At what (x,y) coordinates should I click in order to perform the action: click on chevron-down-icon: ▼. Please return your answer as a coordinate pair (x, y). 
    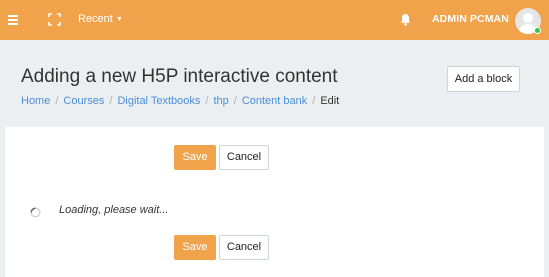
    Looking at the image, I should click on (119, 19).